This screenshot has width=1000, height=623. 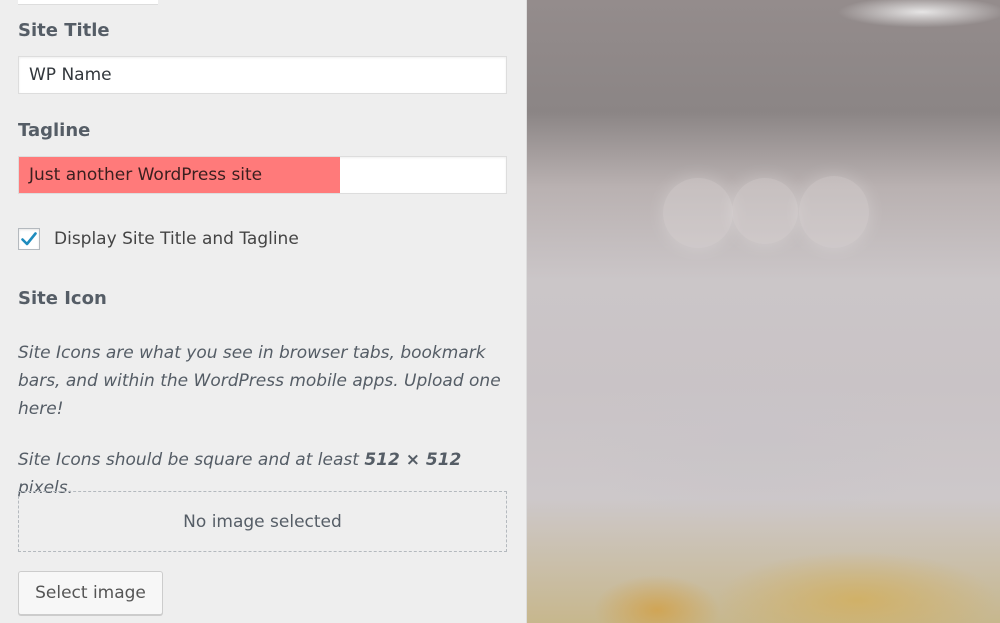 I want to click on site-icon-placeholder: No image selected, so click(x=262, y=521).